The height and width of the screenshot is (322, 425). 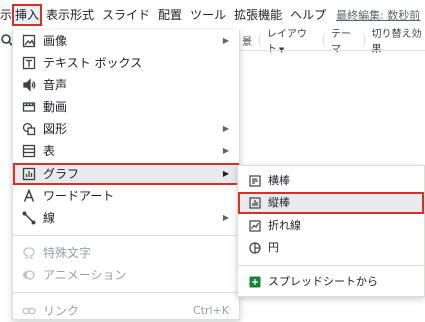 I want to click on submenu-item-label: 円, so click(x=273, y=247).